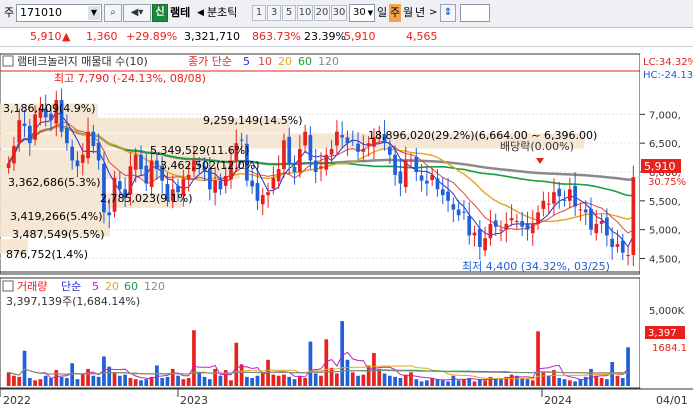  What do you see at coordinates (420, 13) in the screenshot?
I see `unit-year: 년` at bounding box center [420, 13].